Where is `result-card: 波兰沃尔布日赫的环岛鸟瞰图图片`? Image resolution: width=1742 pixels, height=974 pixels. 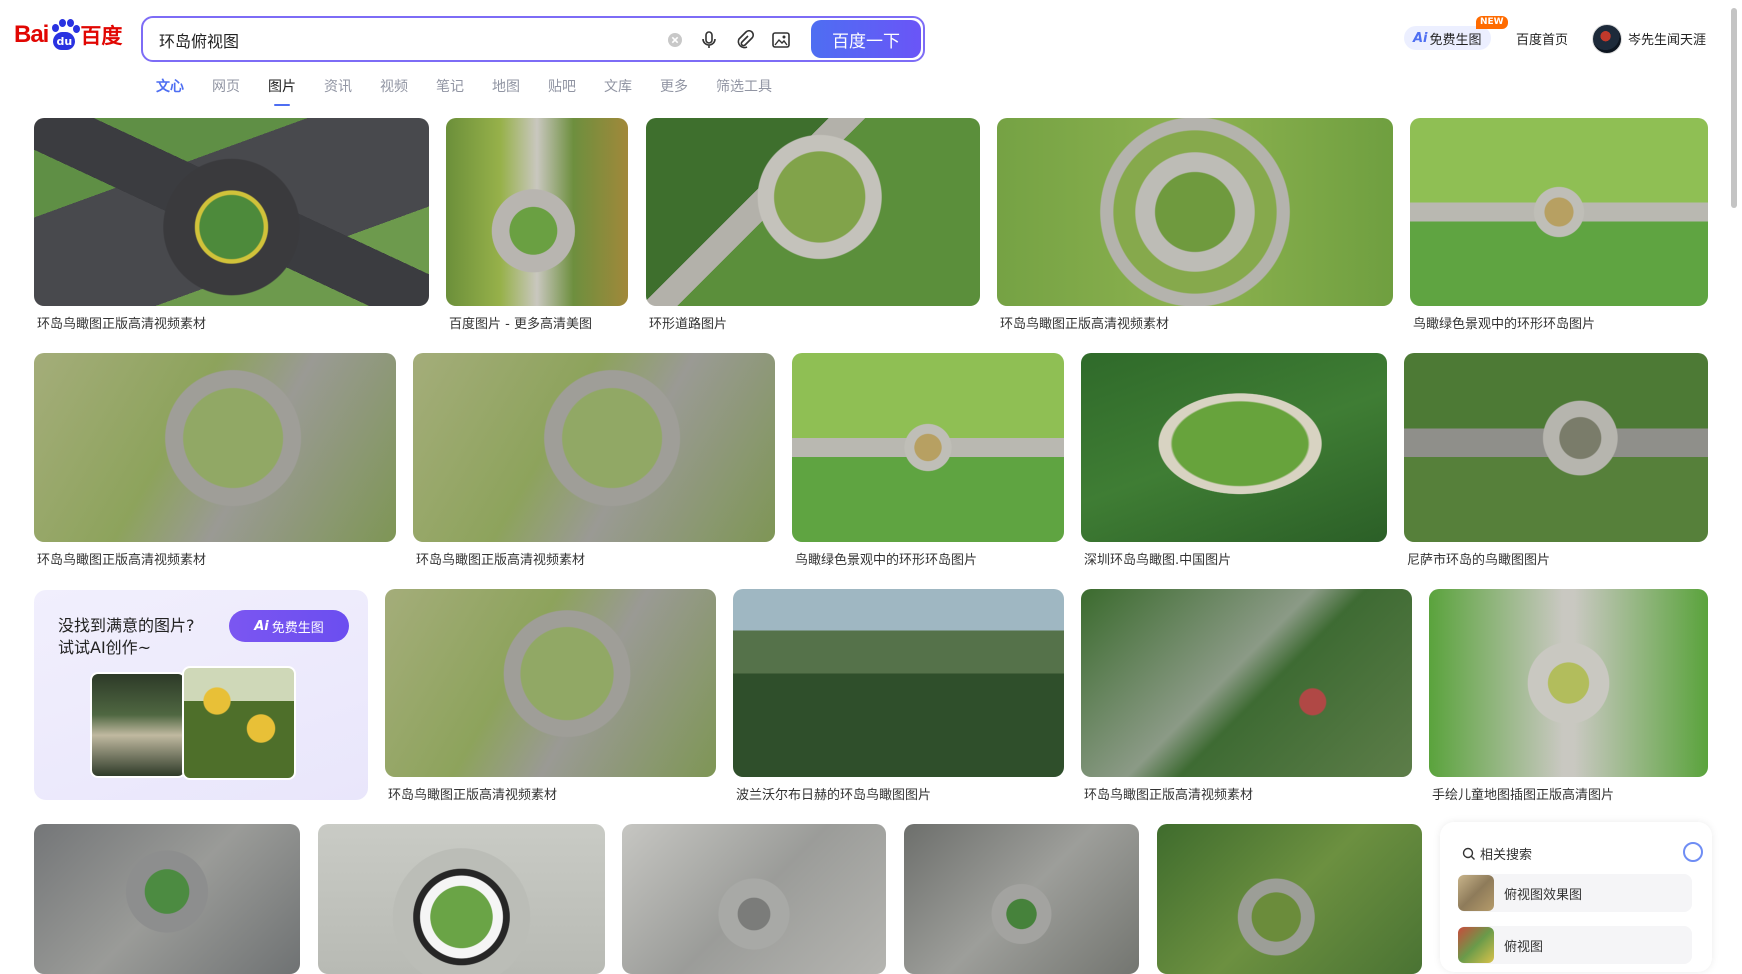 result-card: 波兰沃尔布日赫的环岛鸟瞰图图片 is located at coordinates (898, 696).